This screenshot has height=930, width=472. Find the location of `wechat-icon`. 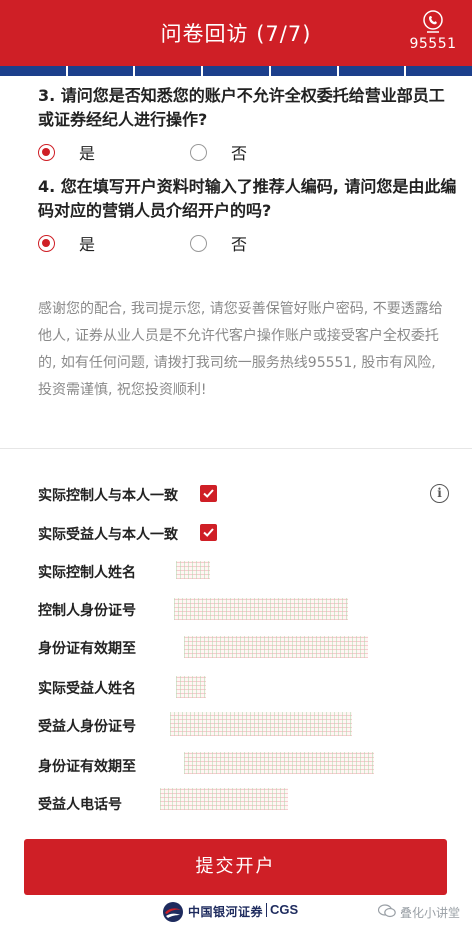

wechat-icon is located at coordinates (387, 911).